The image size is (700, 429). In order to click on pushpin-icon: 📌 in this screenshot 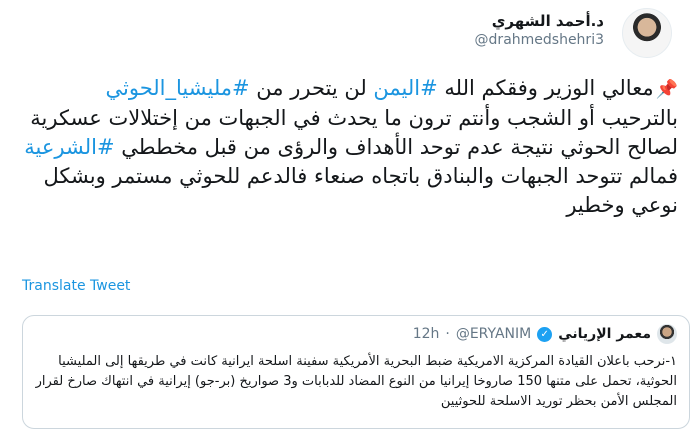, I will do `click(667, 89)`.